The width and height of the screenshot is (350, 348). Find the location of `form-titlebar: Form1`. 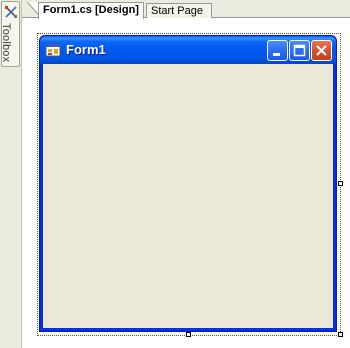

form-titlebar: Form1 is located at coordinates (188, 50).